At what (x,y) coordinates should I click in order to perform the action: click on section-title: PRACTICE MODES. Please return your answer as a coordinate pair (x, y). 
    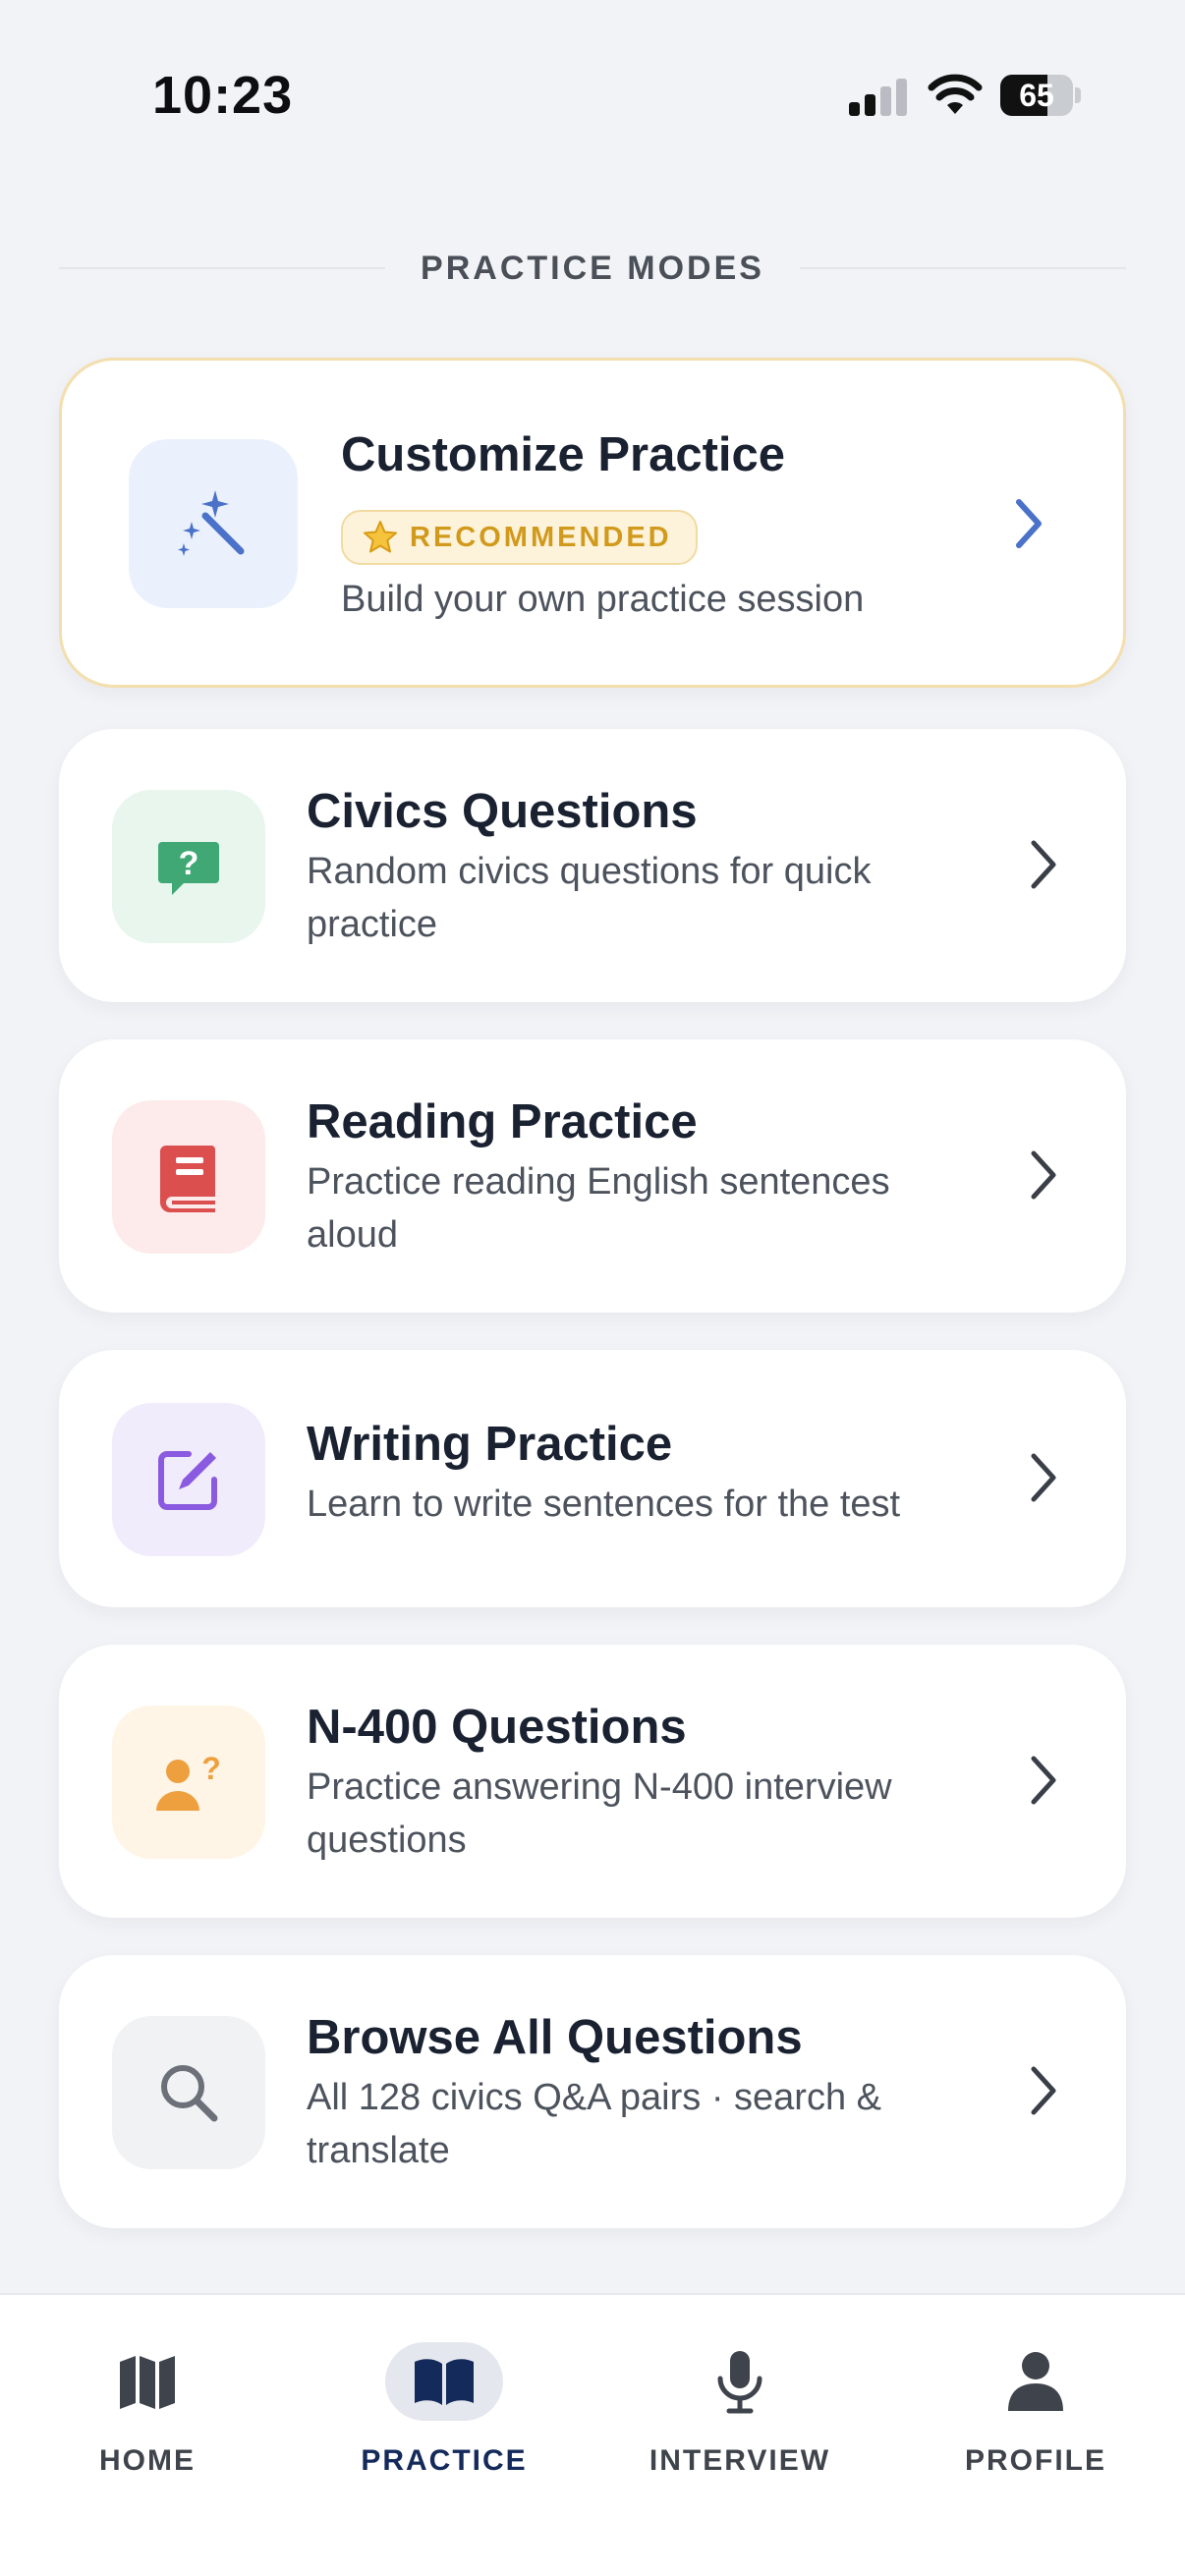
    Looking at the image, I should click on (592, 268).